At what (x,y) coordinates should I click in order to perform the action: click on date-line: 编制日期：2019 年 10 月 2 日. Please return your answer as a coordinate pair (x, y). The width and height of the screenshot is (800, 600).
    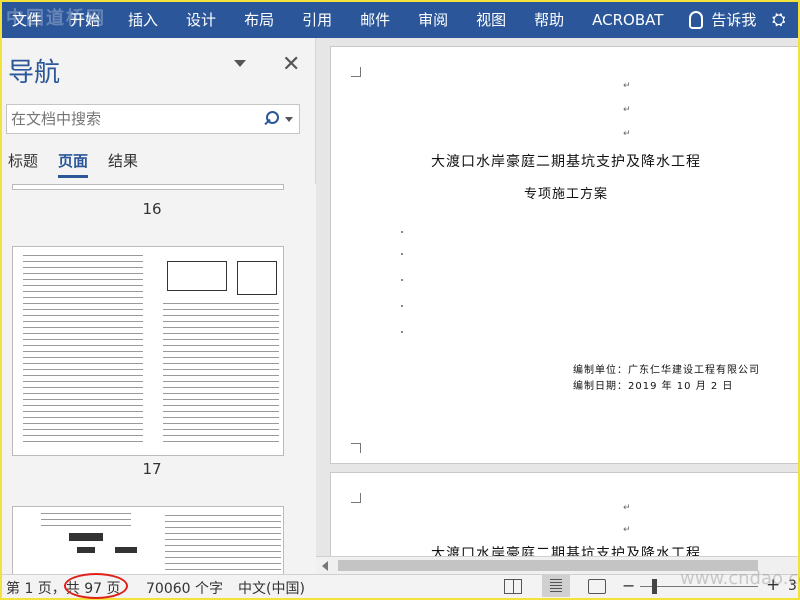
    Looking at the image, I should click on (653, 386).